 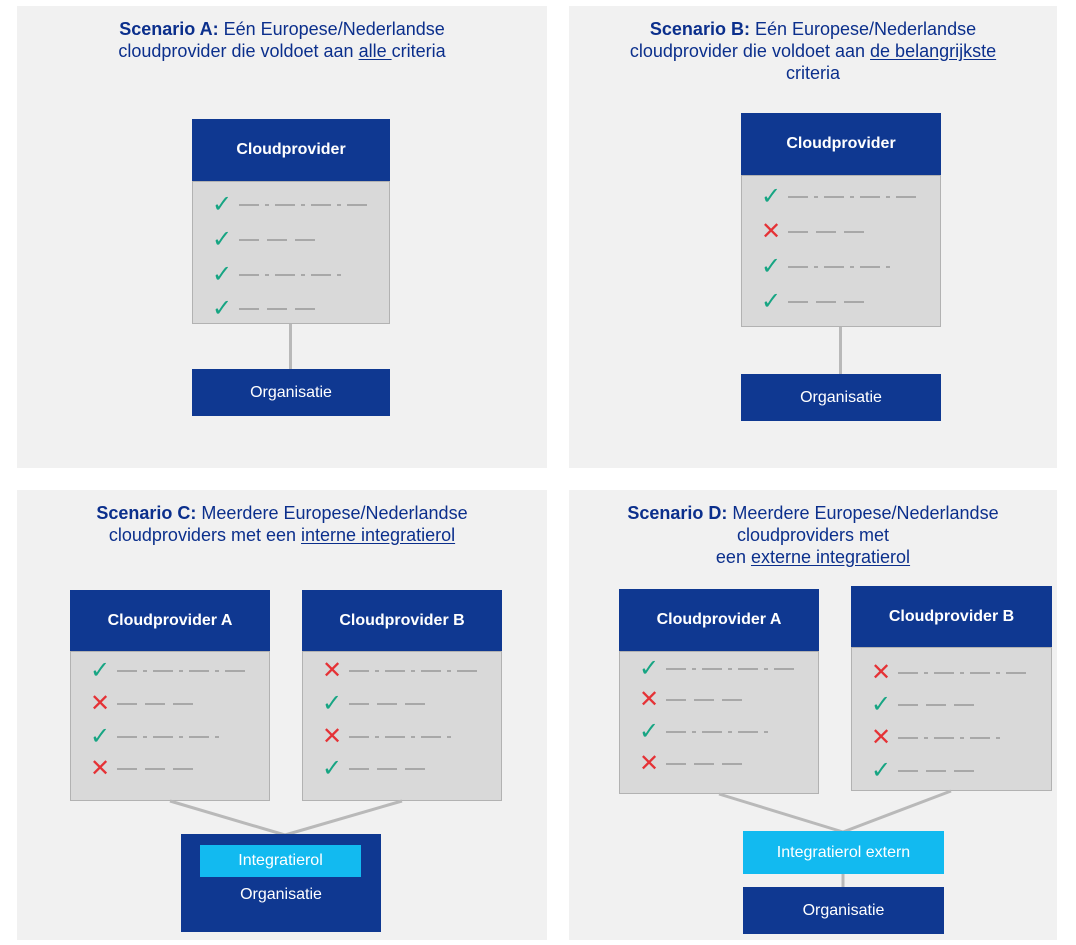 I want to click on scenario-b-text-after: criteria, so click(x=812, y=73).